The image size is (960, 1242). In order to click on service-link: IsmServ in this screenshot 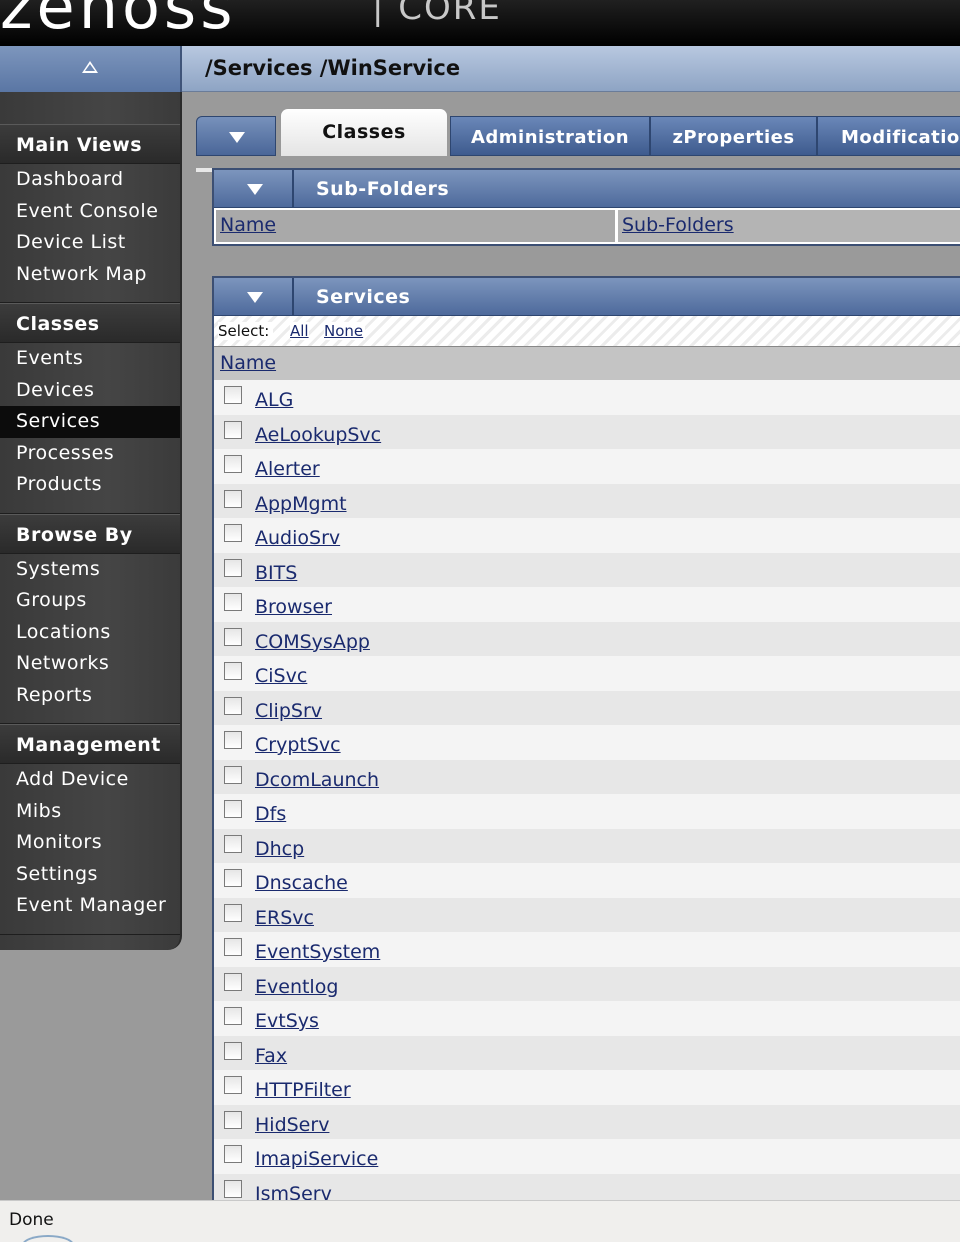, I will do `click(293, 1192)`.